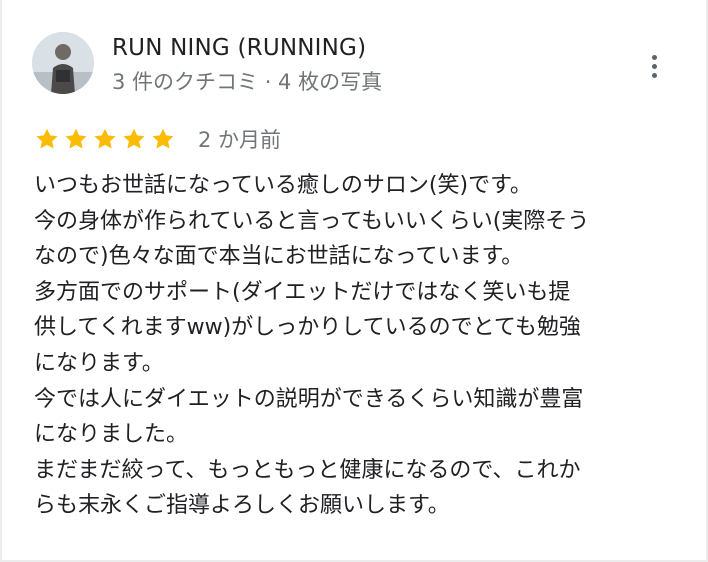  What do you see at coordinates (239, 48) in the screenshot?
I see `reviewer-name: RUN NING (RUNNING)` at bounding box center [239, 48].